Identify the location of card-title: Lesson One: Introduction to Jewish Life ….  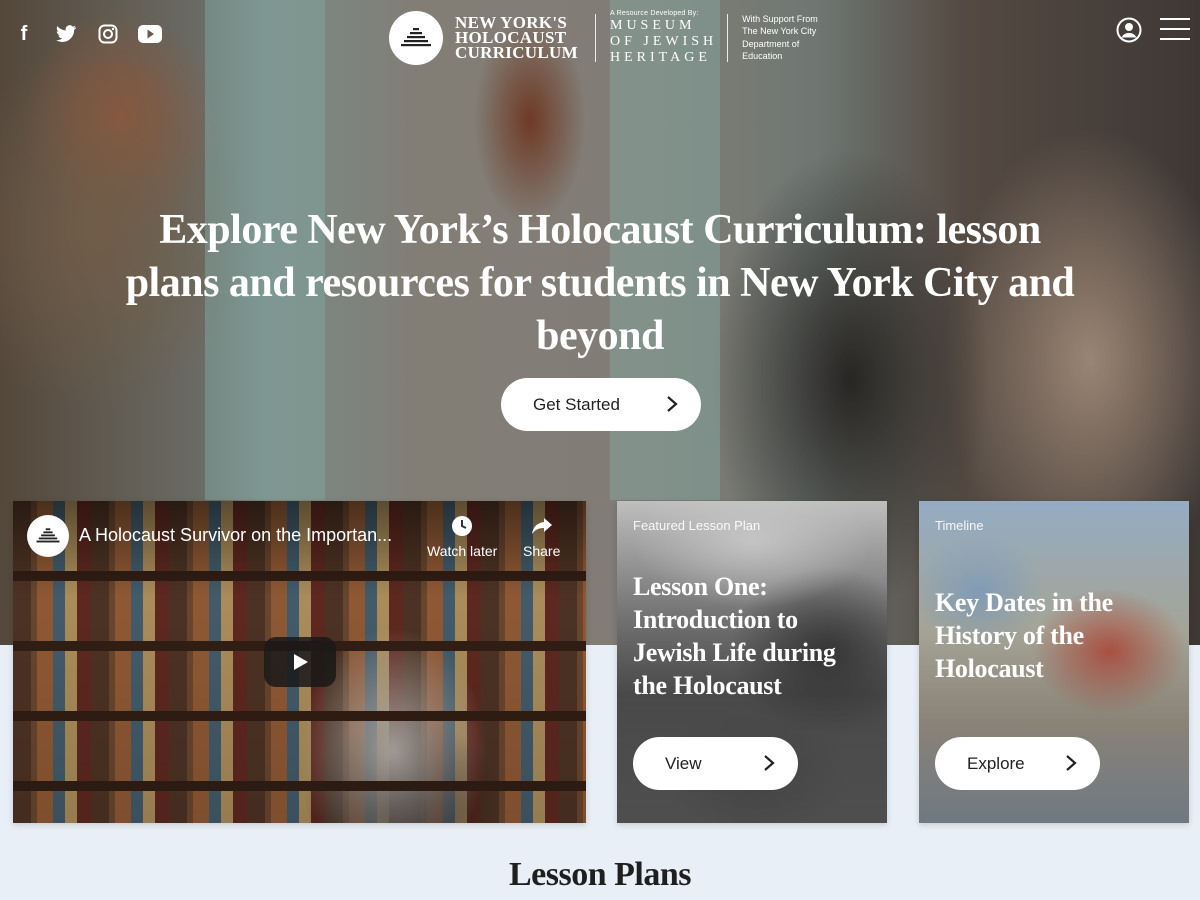
(753, 636).